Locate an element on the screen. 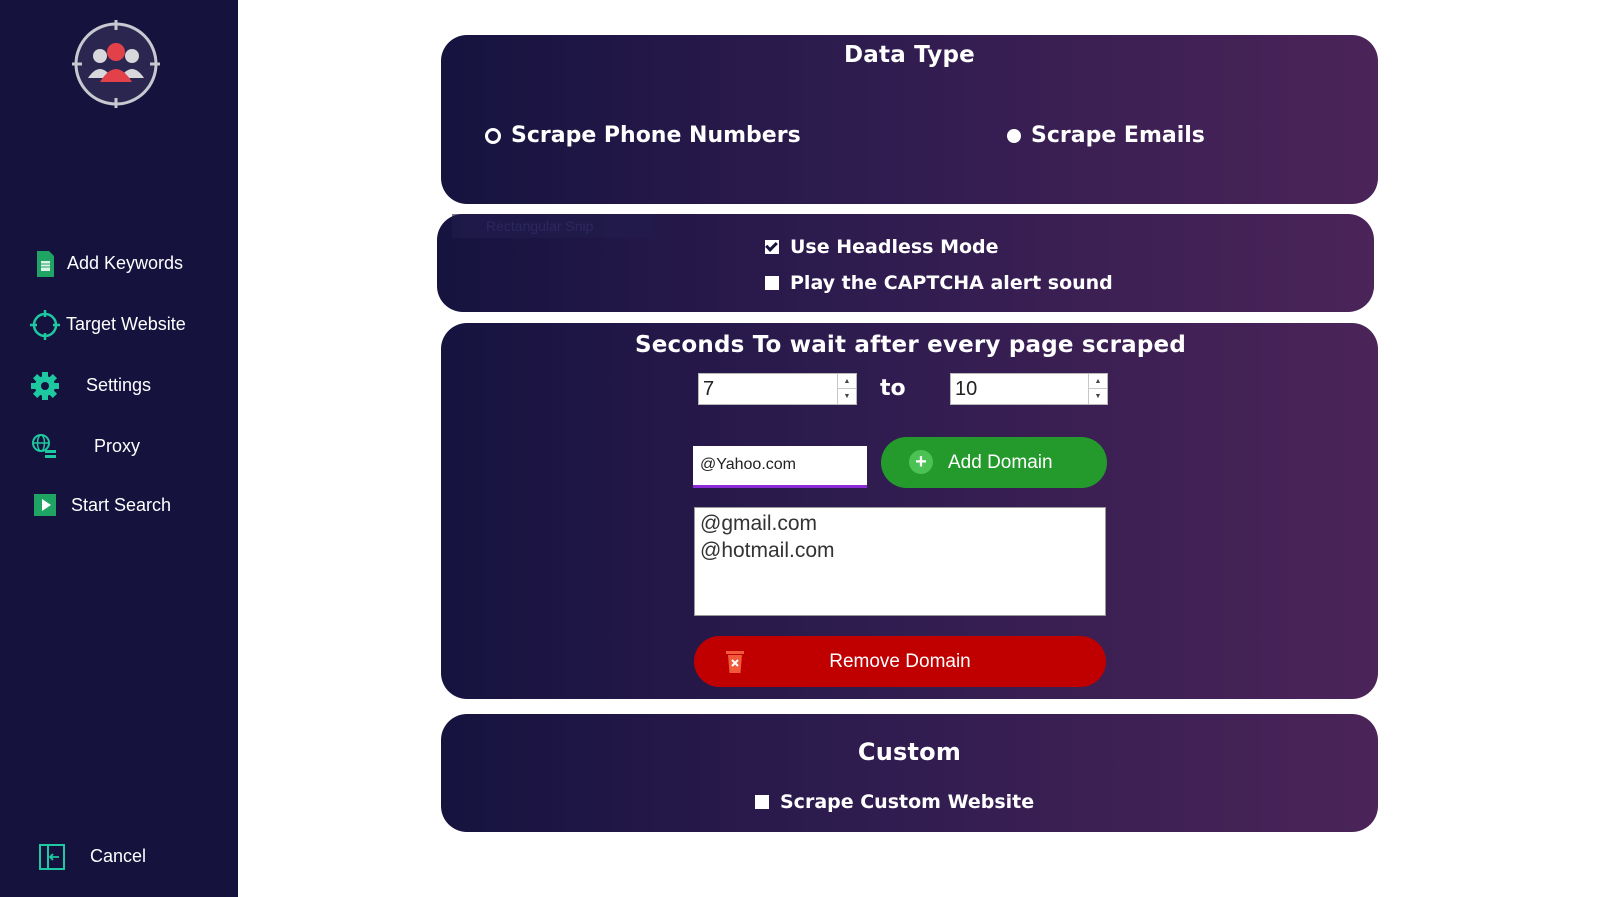 This screenshot has height=897, width=1597. remove-domain-label: Remove Domain is located at coordinates (900, 661).